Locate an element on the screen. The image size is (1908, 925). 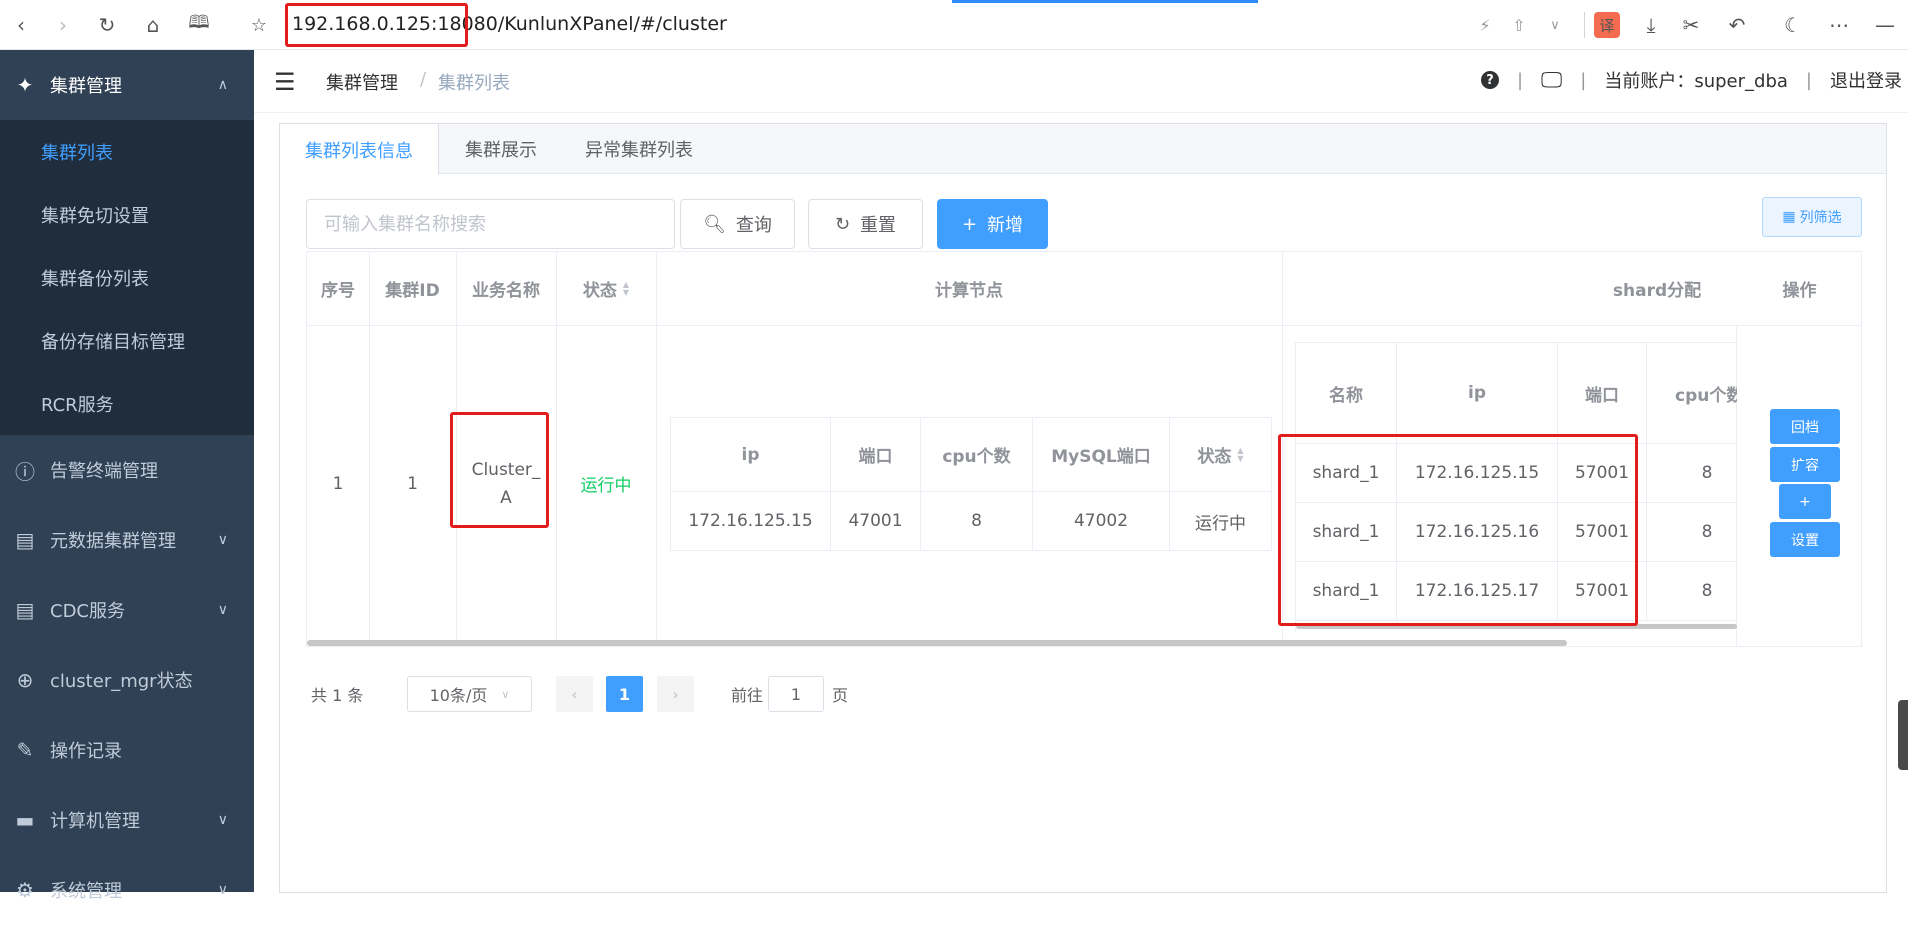
back-icon: ‹ is located at coordinates (21, 25).